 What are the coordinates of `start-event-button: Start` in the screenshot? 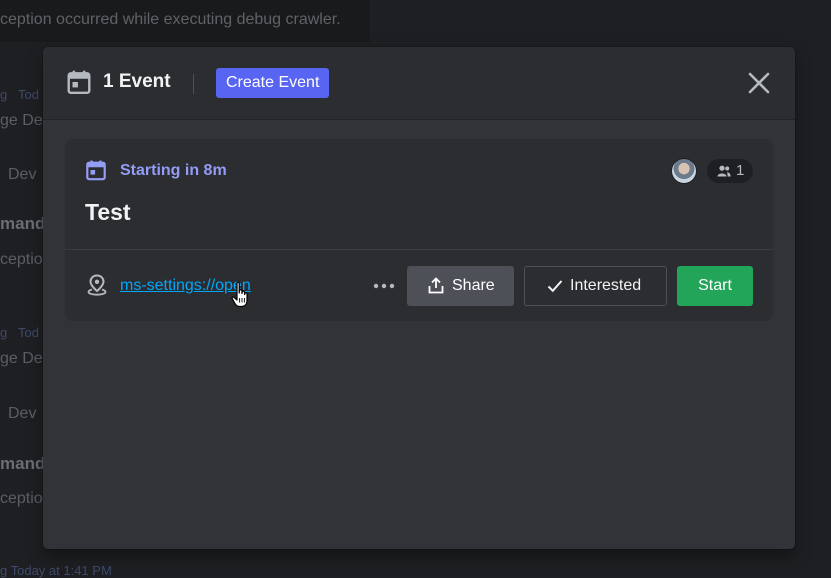 It's located at (715, 286).